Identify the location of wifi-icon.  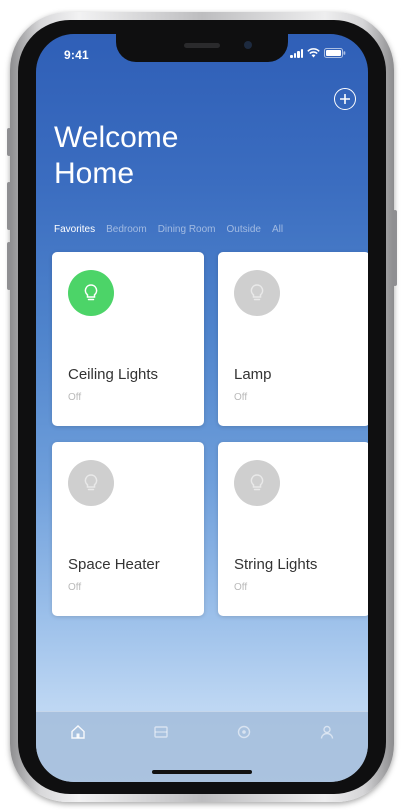
(313, 53).